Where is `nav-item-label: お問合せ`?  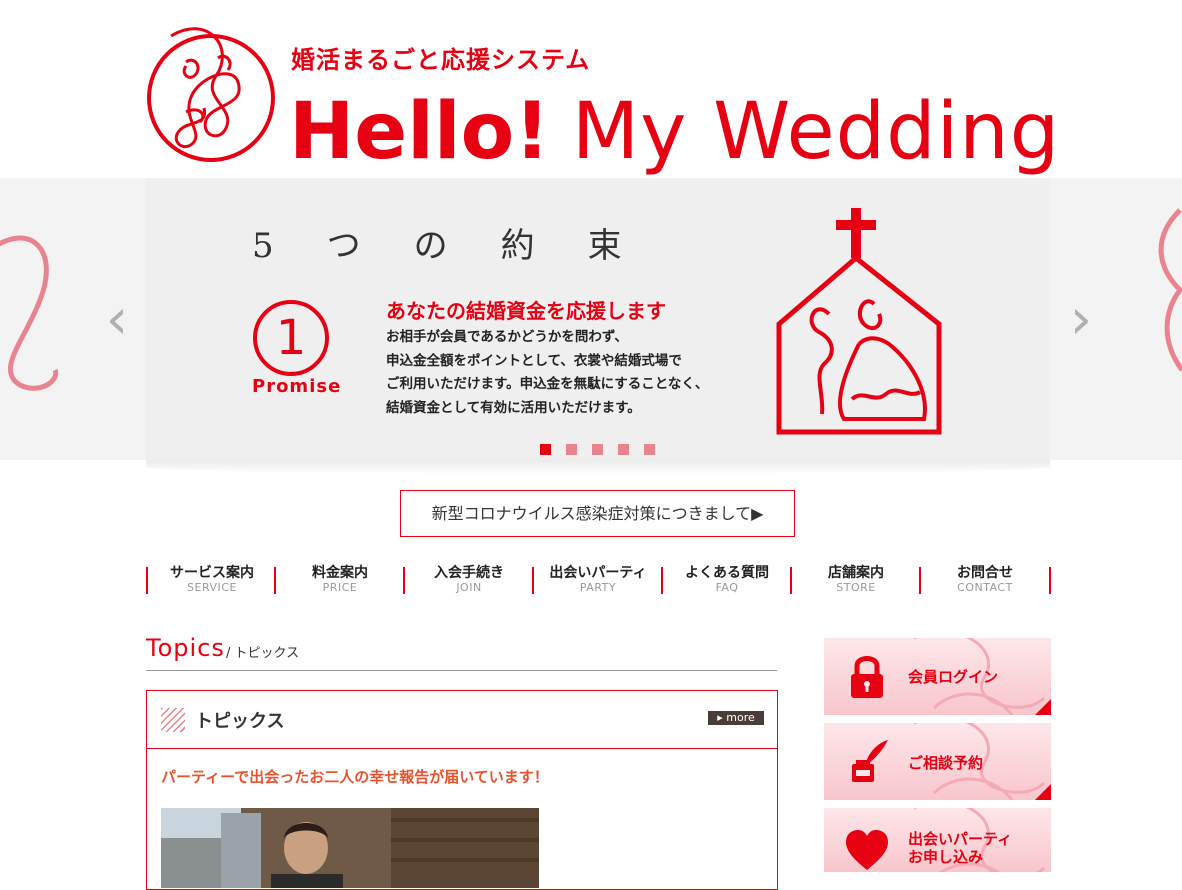
nav-item-label: お問合せ is located at coordinates (985, 573).